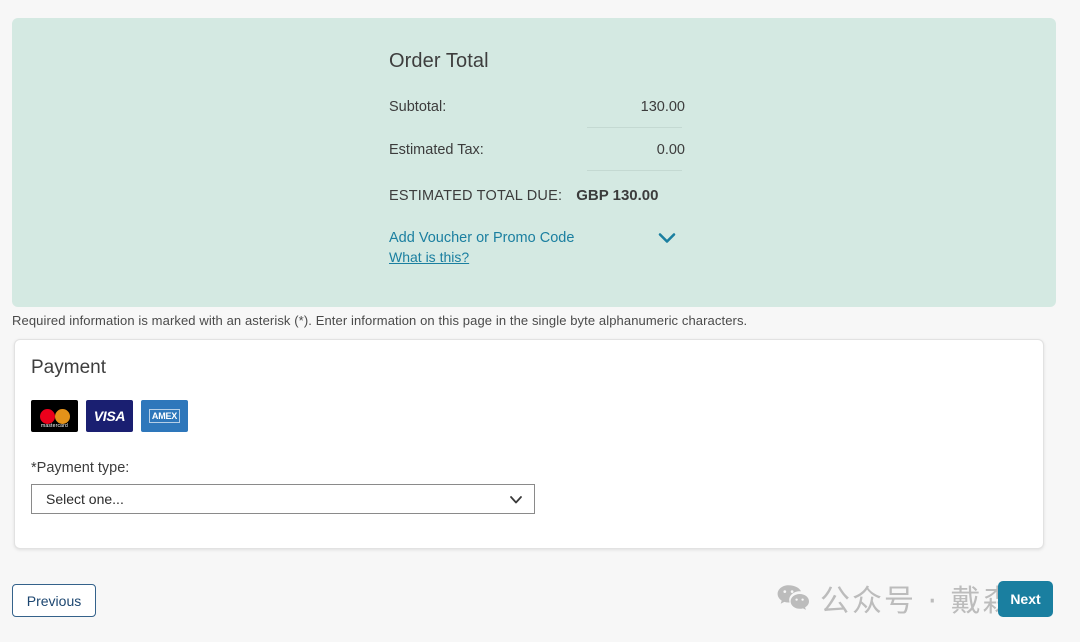 This screenshot has height=642, width=1080. Describe the element at coordinates (793, 598) in the screenshot. I see `wechat-icon` at that location.